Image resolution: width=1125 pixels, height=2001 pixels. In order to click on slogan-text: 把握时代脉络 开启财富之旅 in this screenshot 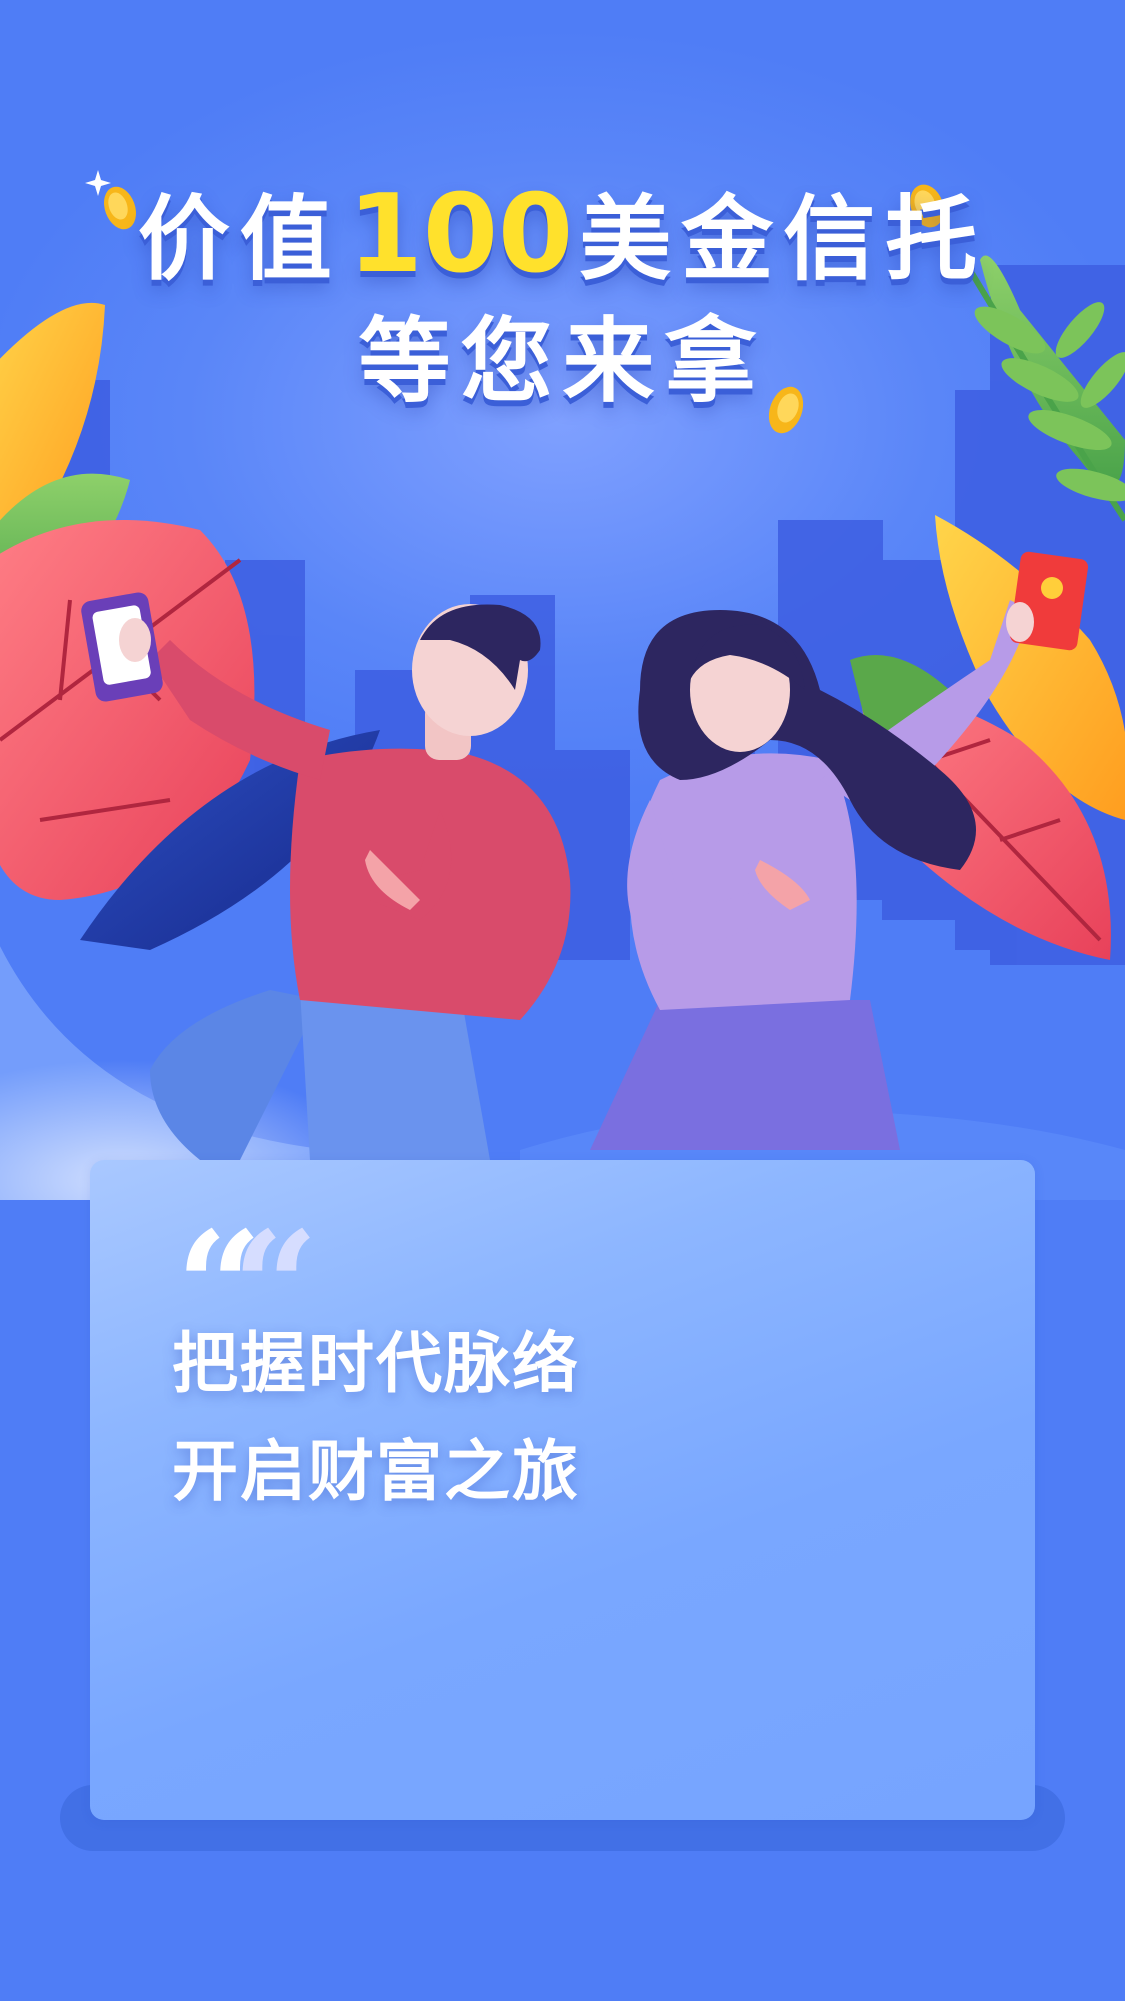, I will do `click(376, 1418)`.